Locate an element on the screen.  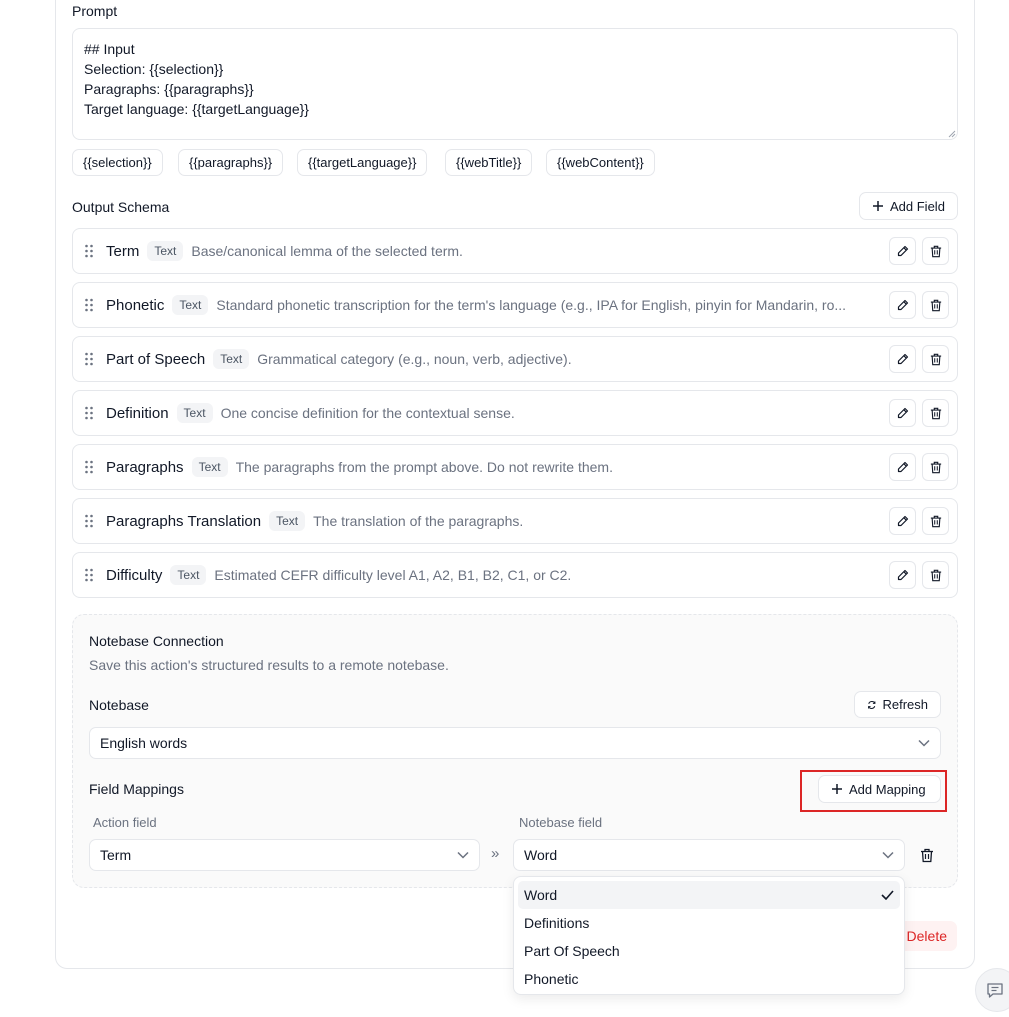
variable-chip-web-title: {{webTitle}} is located at coordinates (489, 162).